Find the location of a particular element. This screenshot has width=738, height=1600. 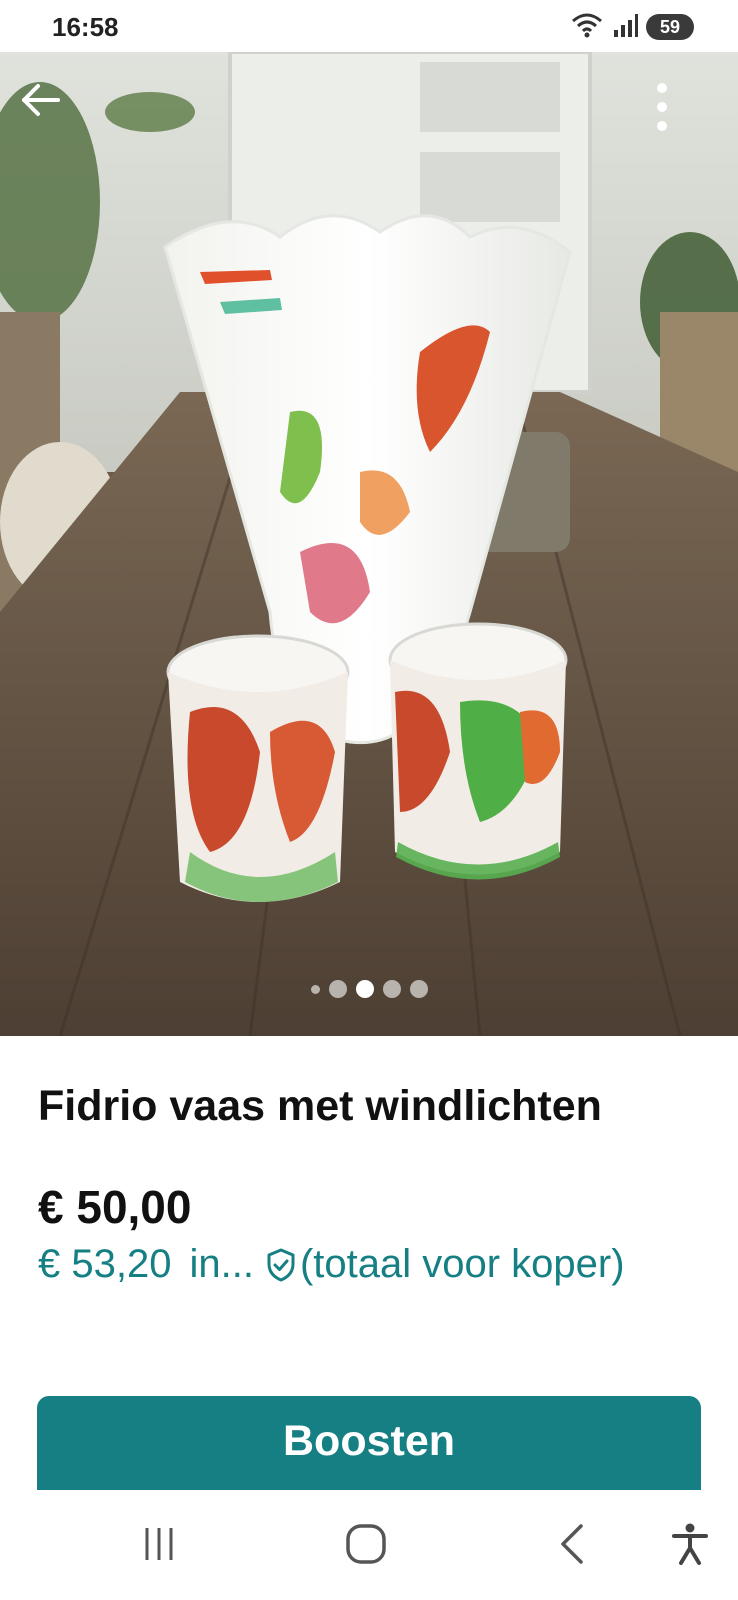

home-button is located at coordinates (366, 1546).